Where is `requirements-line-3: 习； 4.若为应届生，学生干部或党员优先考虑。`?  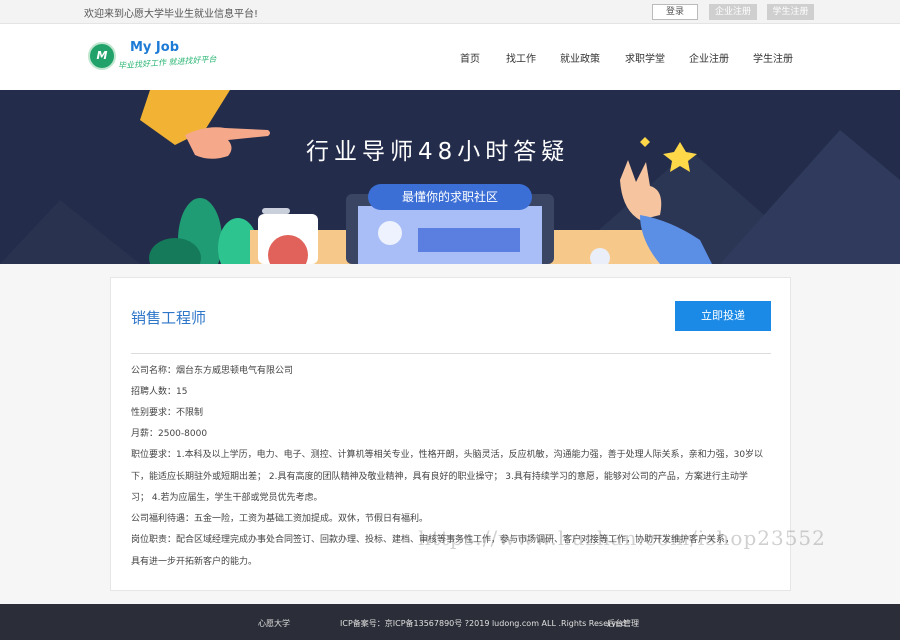
requirements-line-3: 习； 4.若为应届生，学生干部或党员优先考虑。 is located at coordinates (227, 498).